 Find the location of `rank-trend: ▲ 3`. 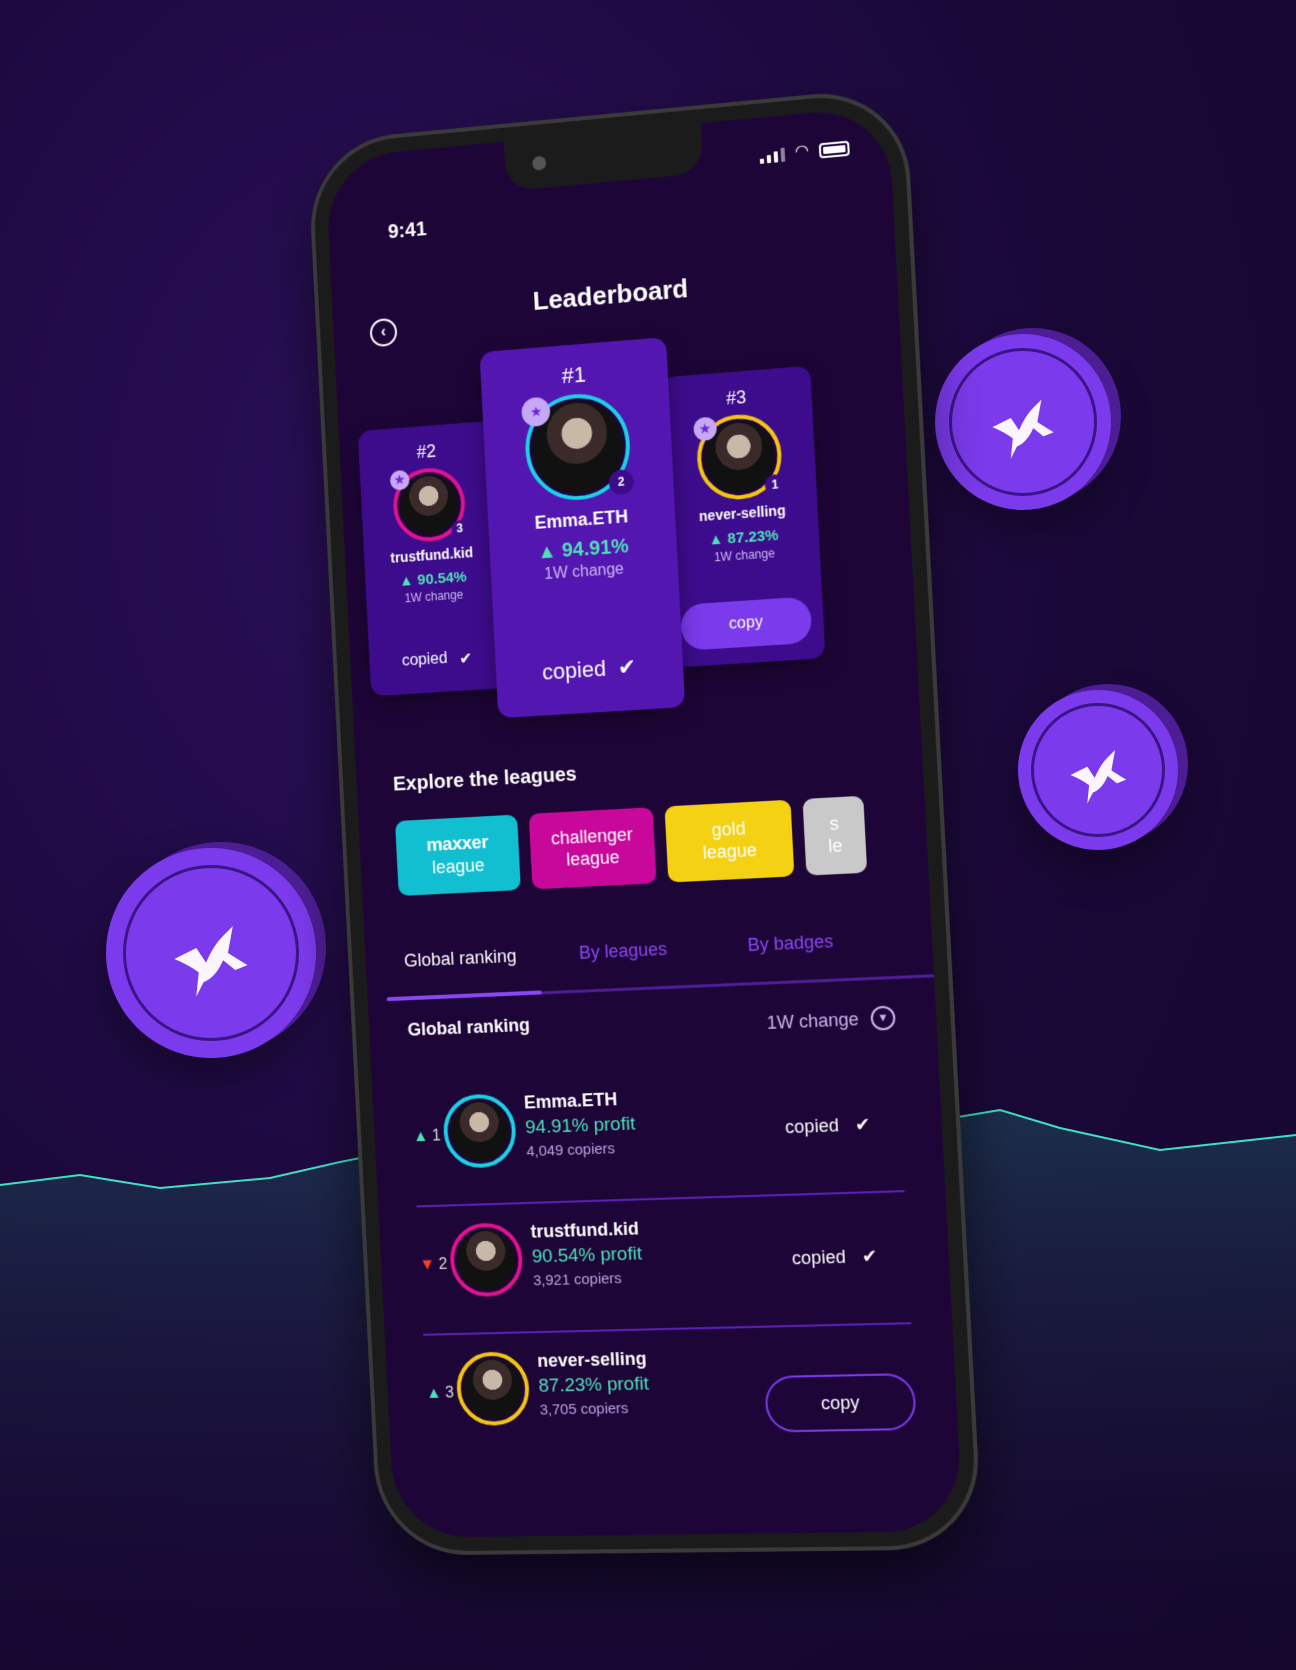

rank-trend: ▲ 3 is located at coordinates (440, 1393).